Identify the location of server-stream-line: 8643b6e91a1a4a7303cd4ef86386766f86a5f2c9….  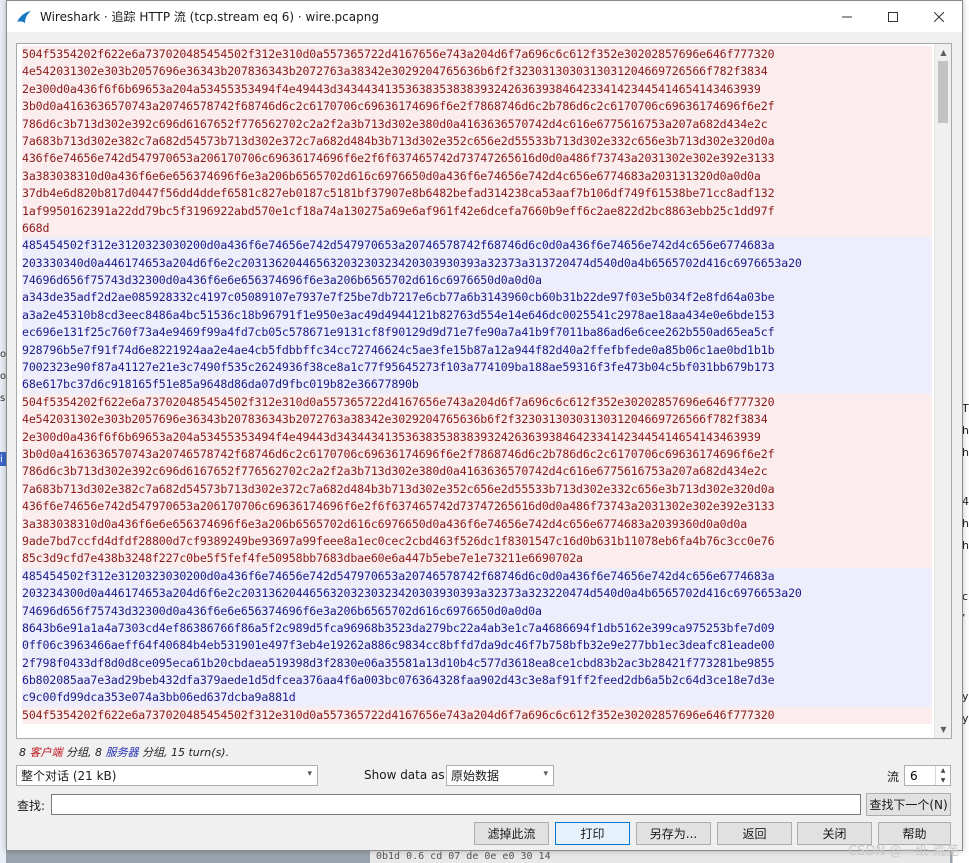
(477, 628).